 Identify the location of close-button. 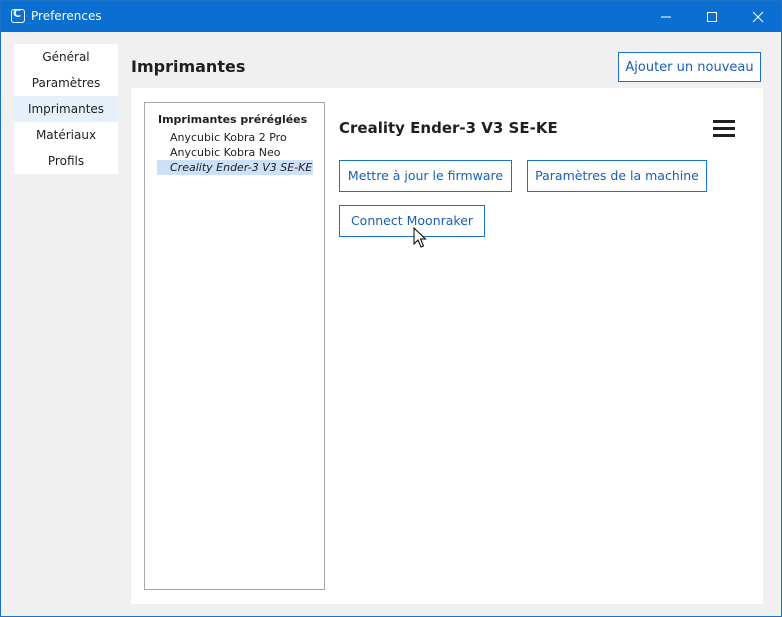
(758, 16).